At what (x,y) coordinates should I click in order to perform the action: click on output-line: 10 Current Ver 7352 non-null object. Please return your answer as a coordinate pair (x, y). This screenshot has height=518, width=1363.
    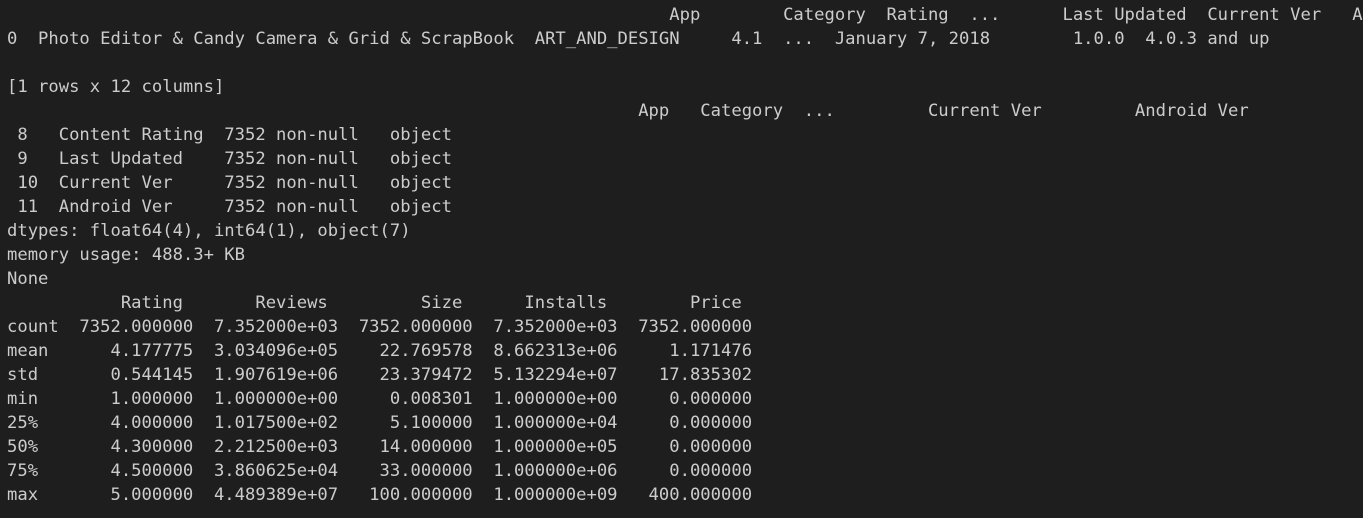
    Looking at the image, I should click on (235, 183).